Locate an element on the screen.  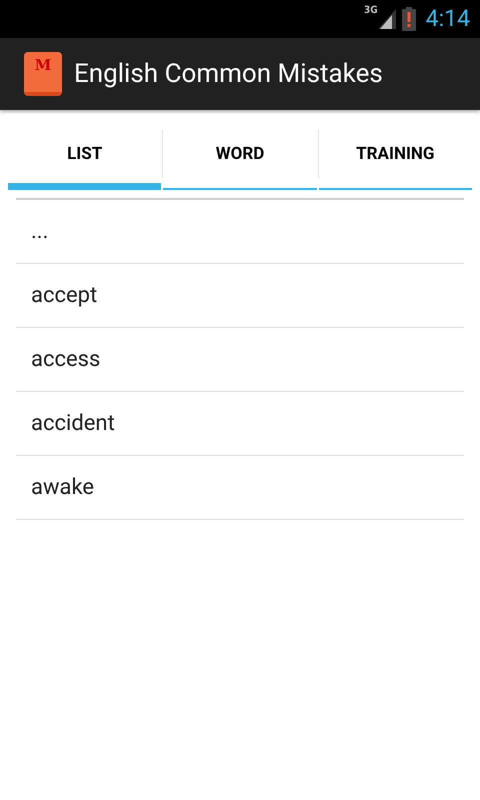
clock-time: 4:14 is located at coordinates (448, 19).